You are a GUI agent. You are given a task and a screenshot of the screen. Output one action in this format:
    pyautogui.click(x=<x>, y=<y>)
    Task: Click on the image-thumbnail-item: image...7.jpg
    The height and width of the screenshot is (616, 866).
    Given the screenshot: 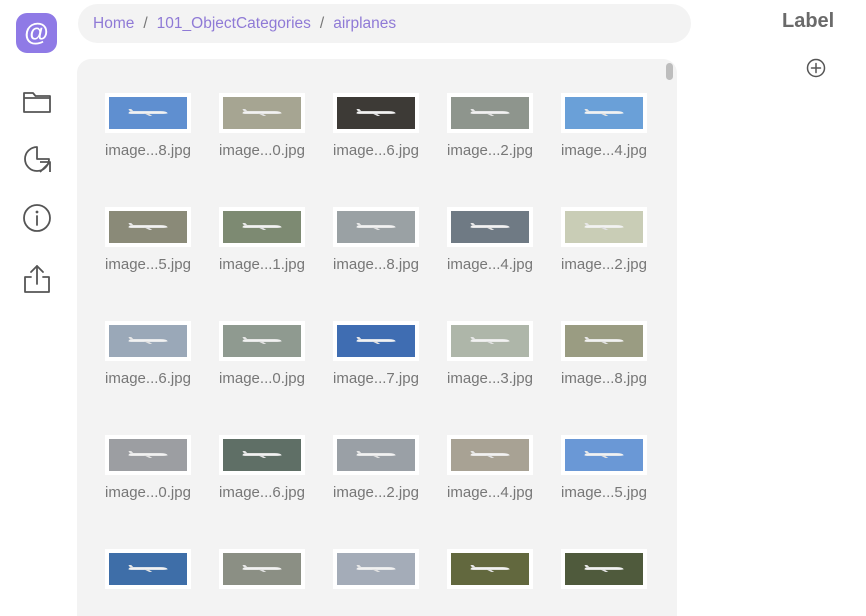 What is the action you would take?
    pyautogui.click(x=376, y=351)
    